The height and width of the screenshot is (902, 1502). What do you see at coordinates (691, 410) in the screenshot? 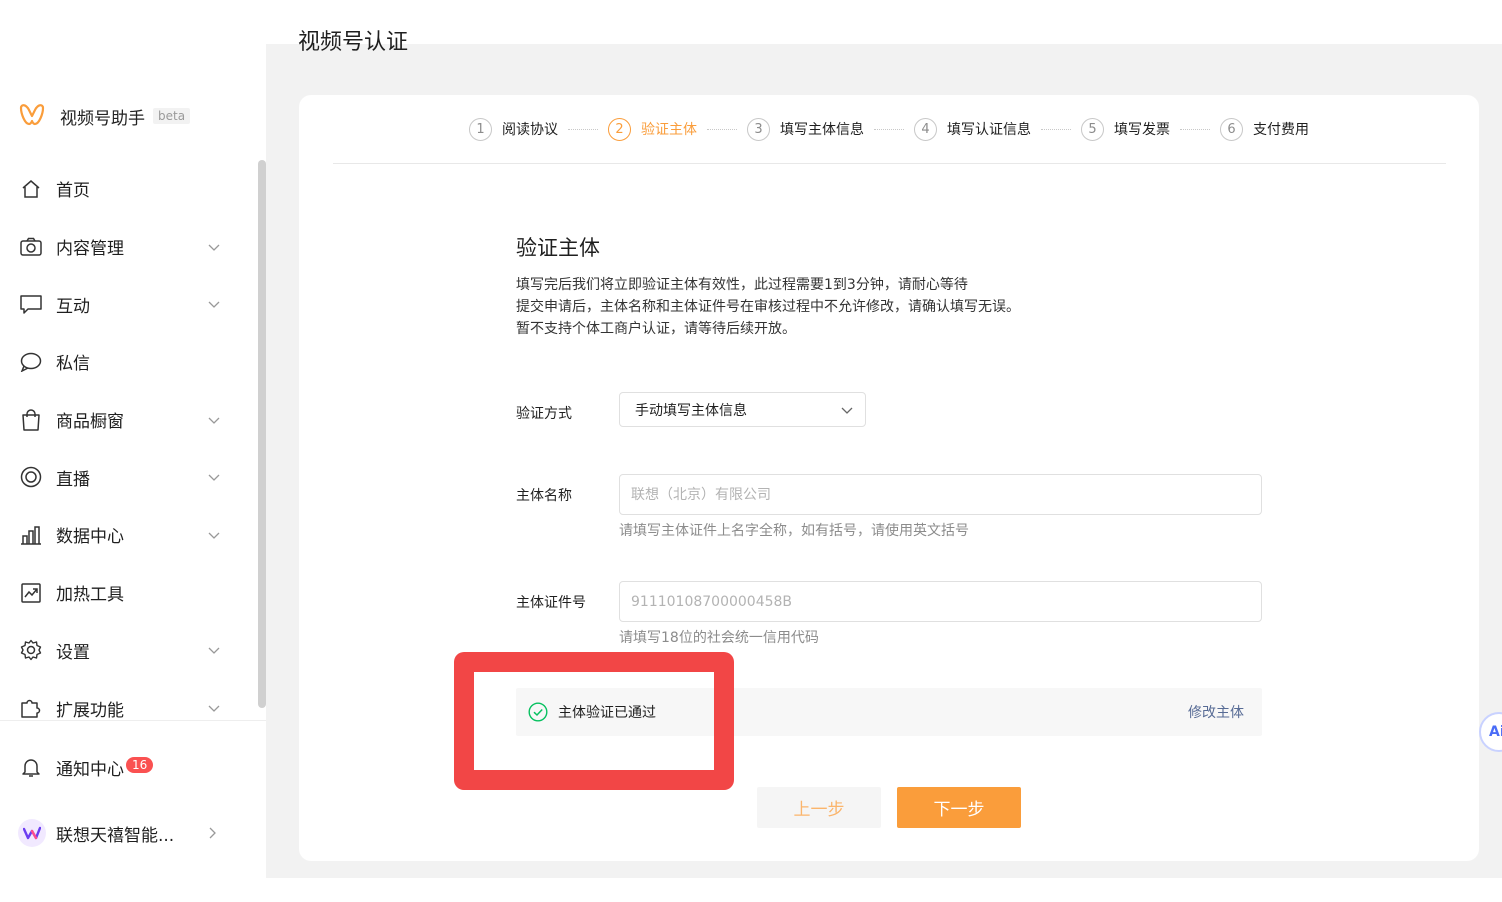
I see `verify-method-value: 手动填写主体信息` at bounding box center [691, 410].